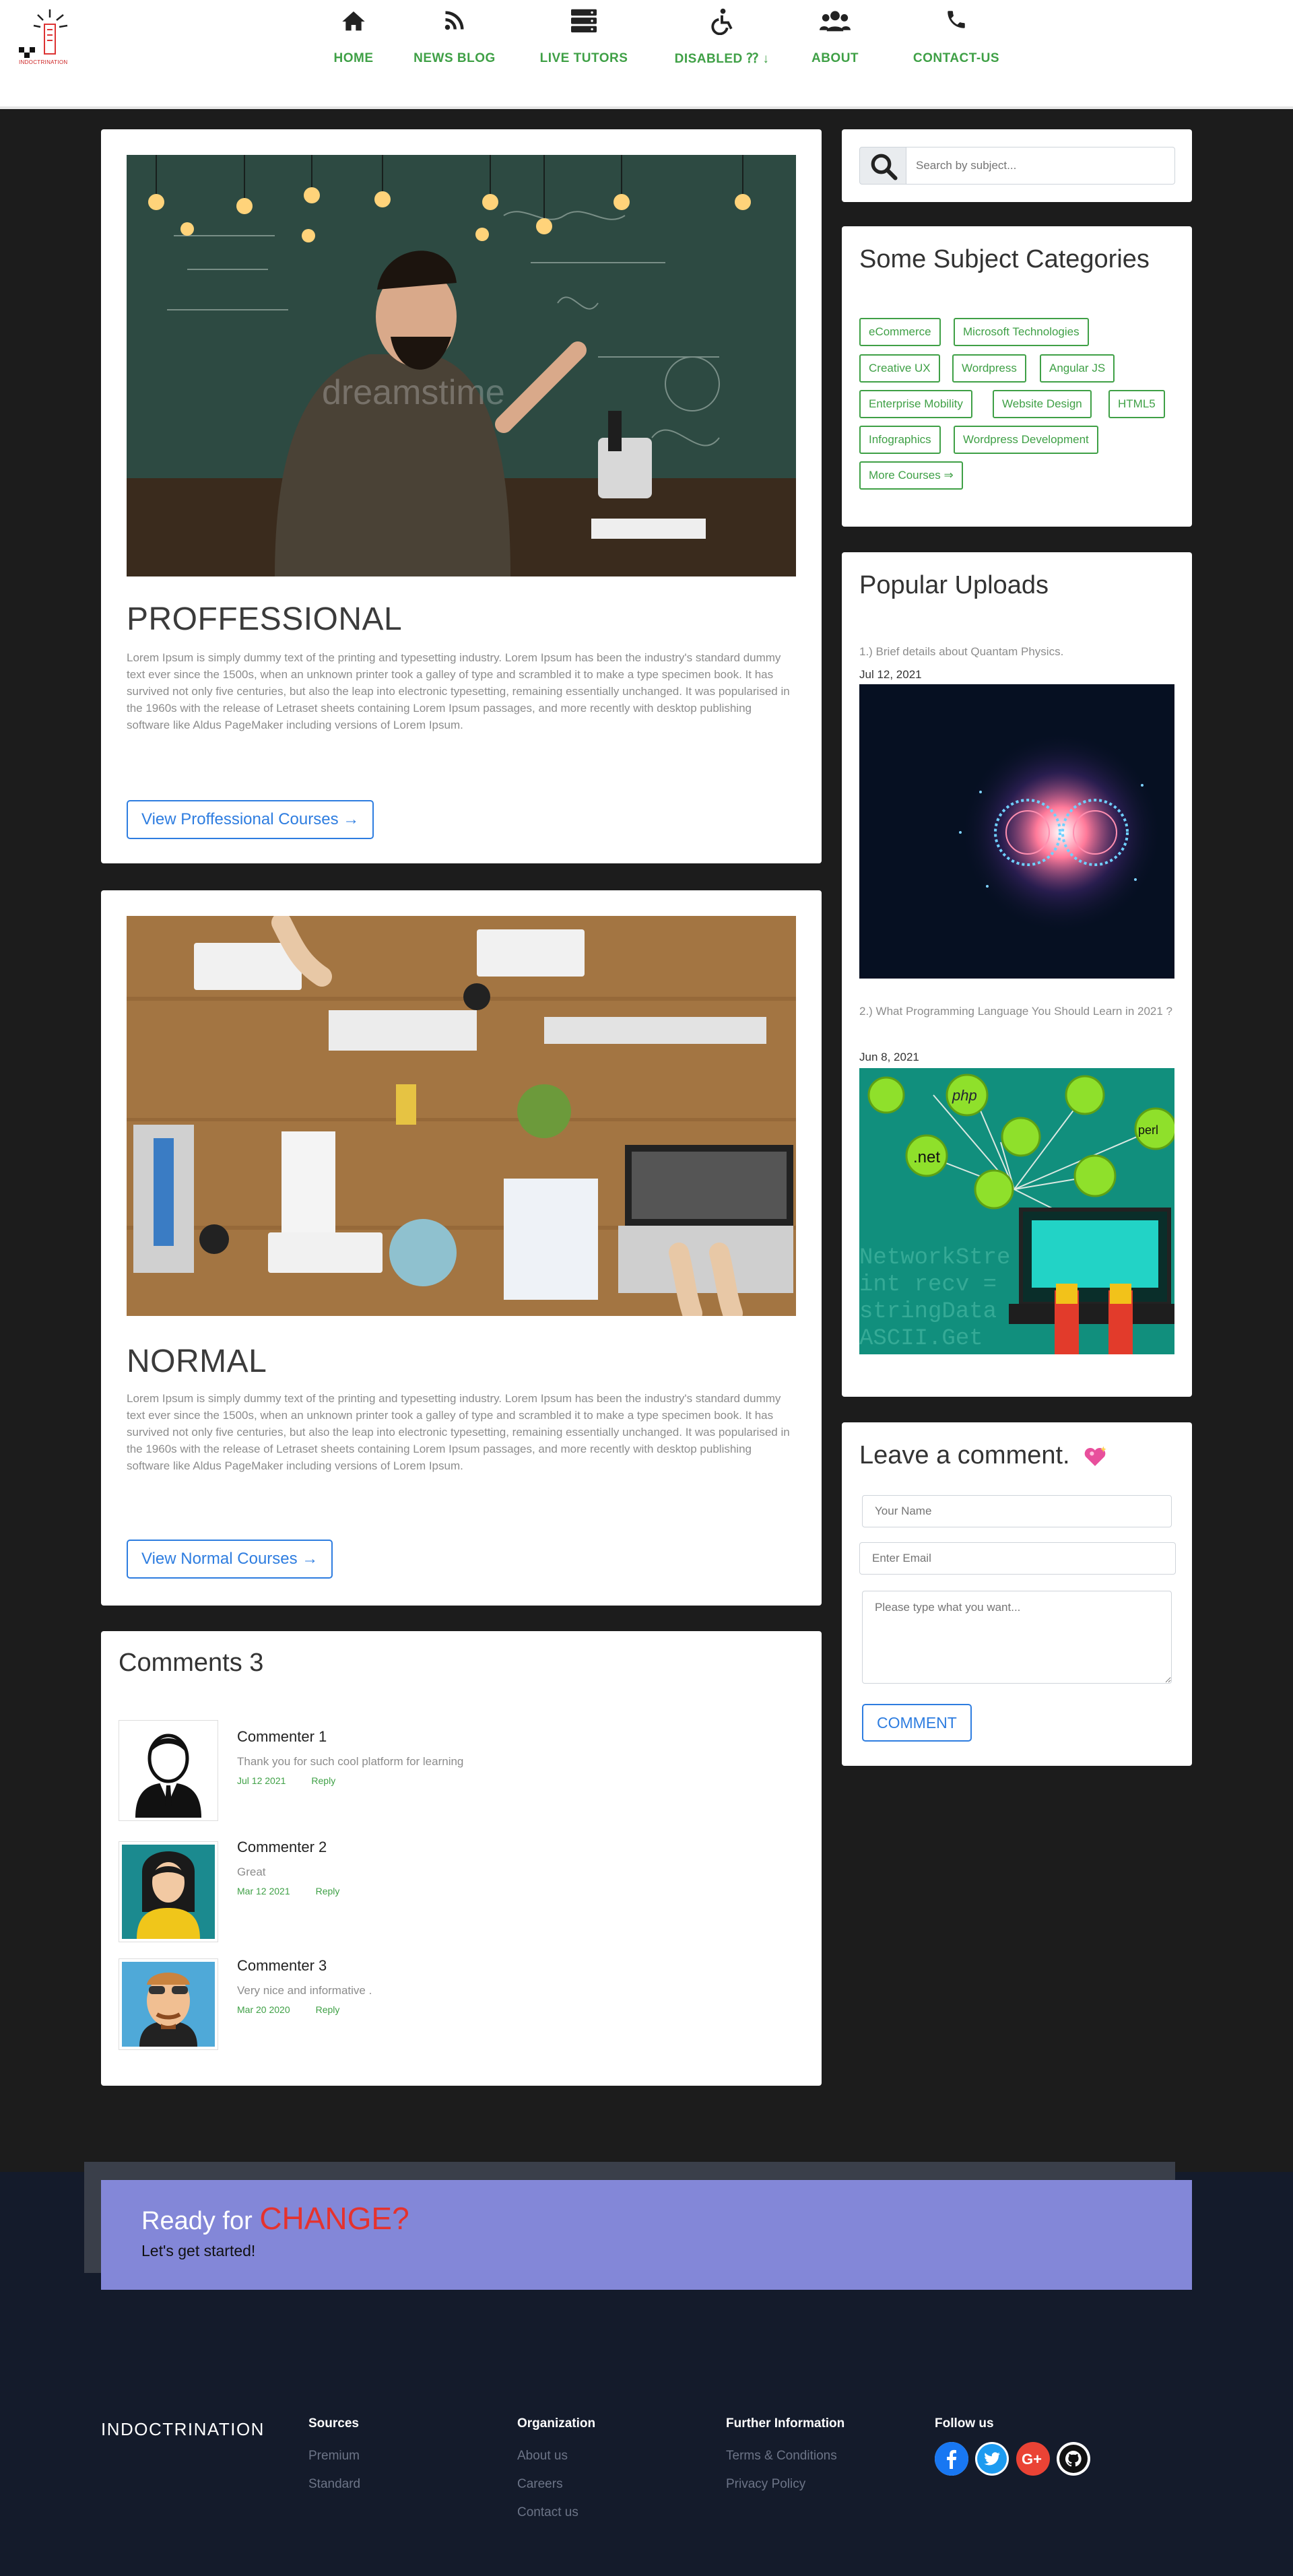  I want to click on site-logo: INDOCTRINATION, so click(47, 37).